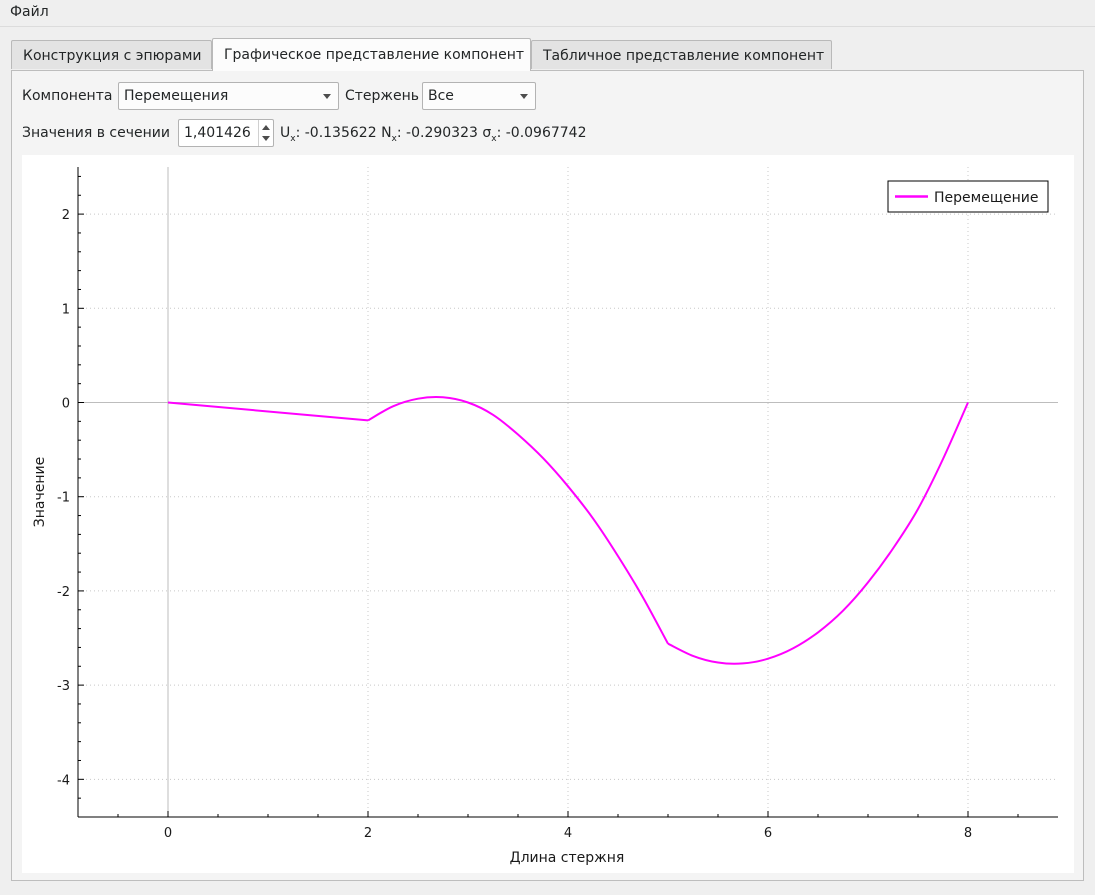  Describe the element at coordinates (176, 96) in the screenshot. I see `component-select-value: Перемещения` at that location.